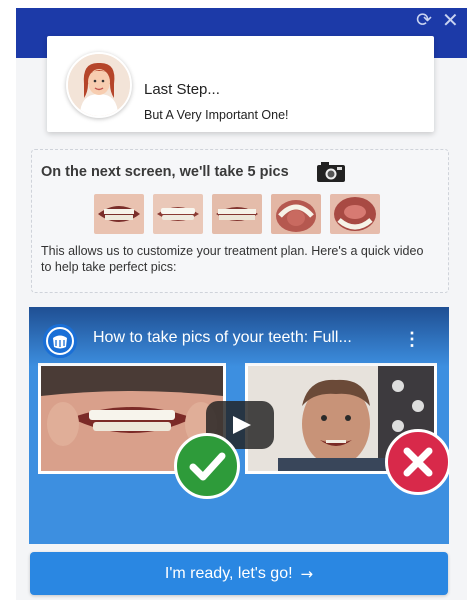 The image size is (472, 603). I want to click on video-menu-icon: ⋮, so click(412, 339).